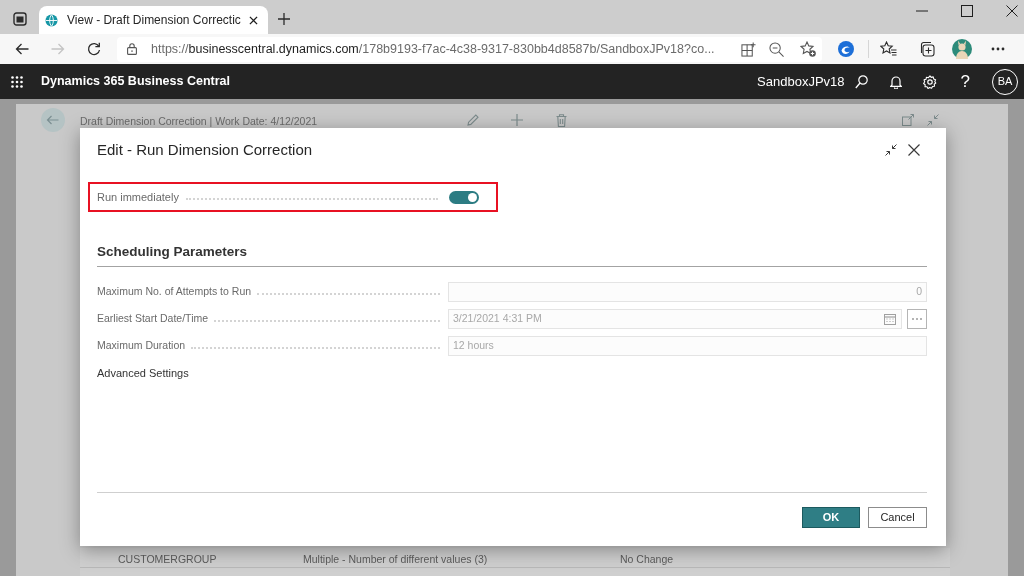  What do you see at coordinates (927, 49) in the screenshot?
I see `collections-icon` at bounding box center [927, 49].